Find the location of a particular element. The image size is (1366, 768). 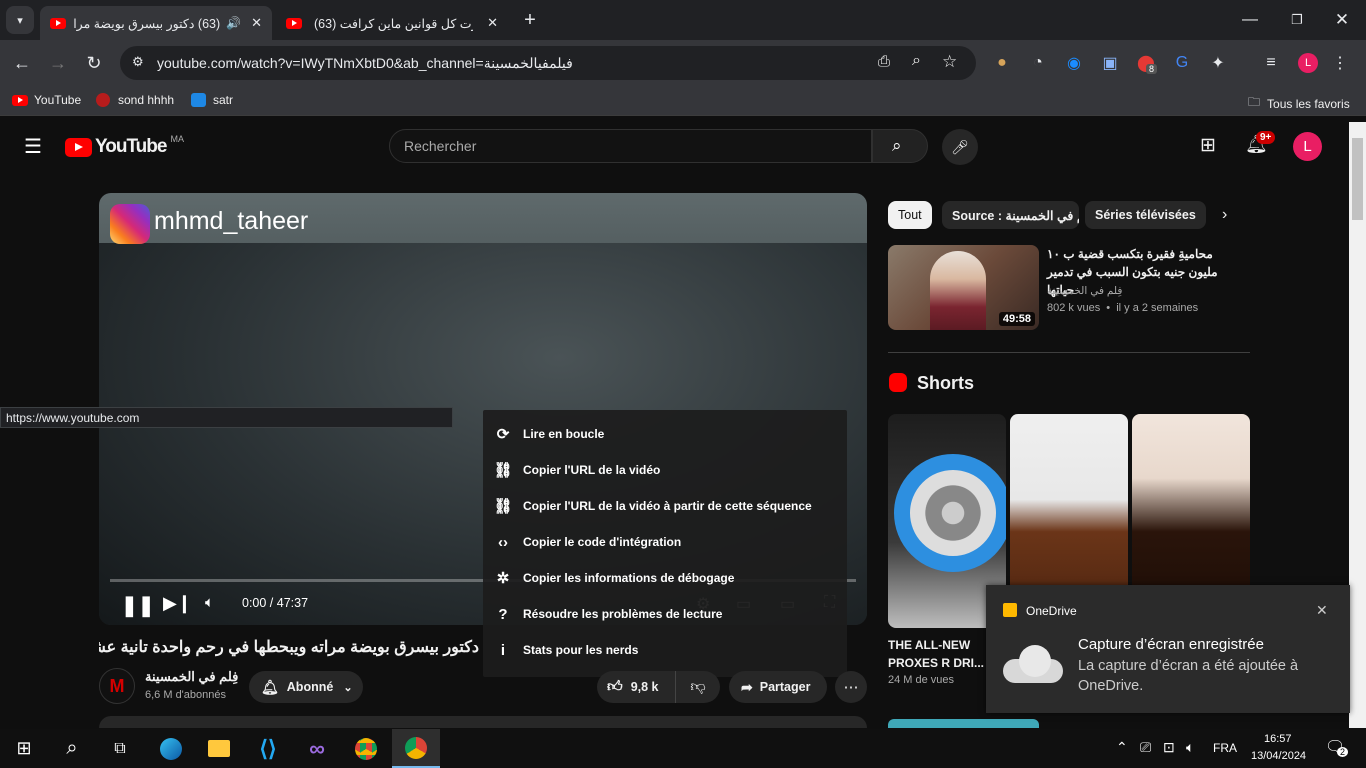

chip-all: Tout is located at coordinates (910, 215).